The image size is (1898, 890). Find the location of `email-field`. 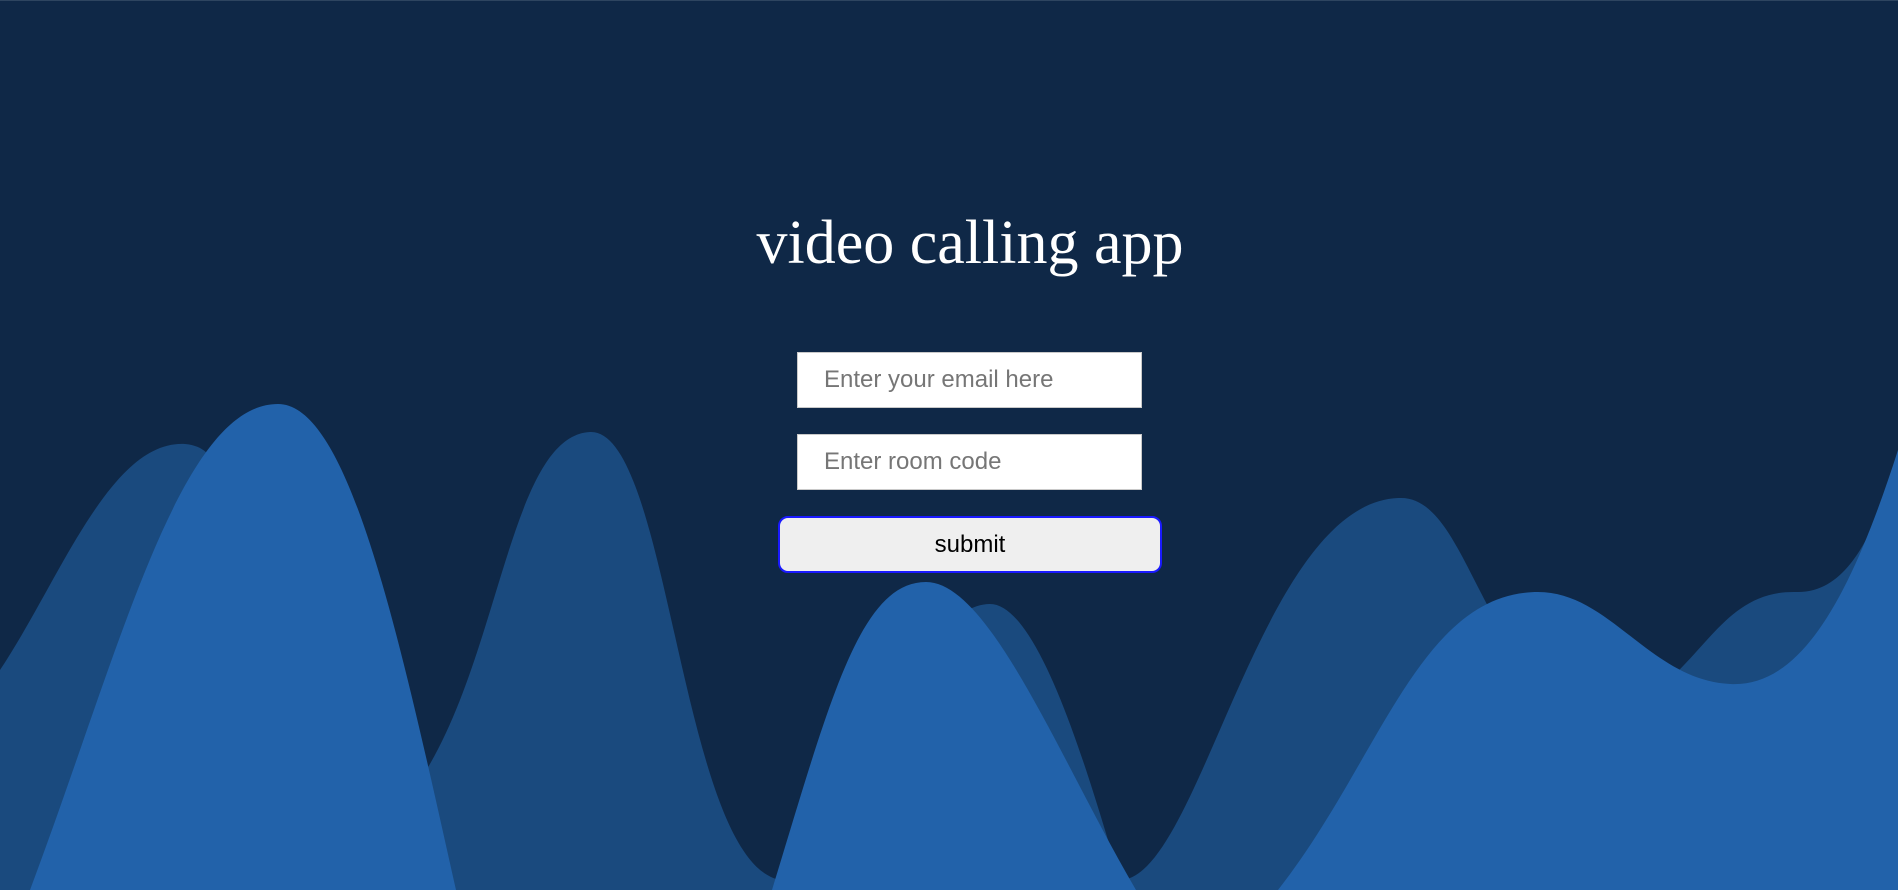

email-field is located at coordinates (969, 380).